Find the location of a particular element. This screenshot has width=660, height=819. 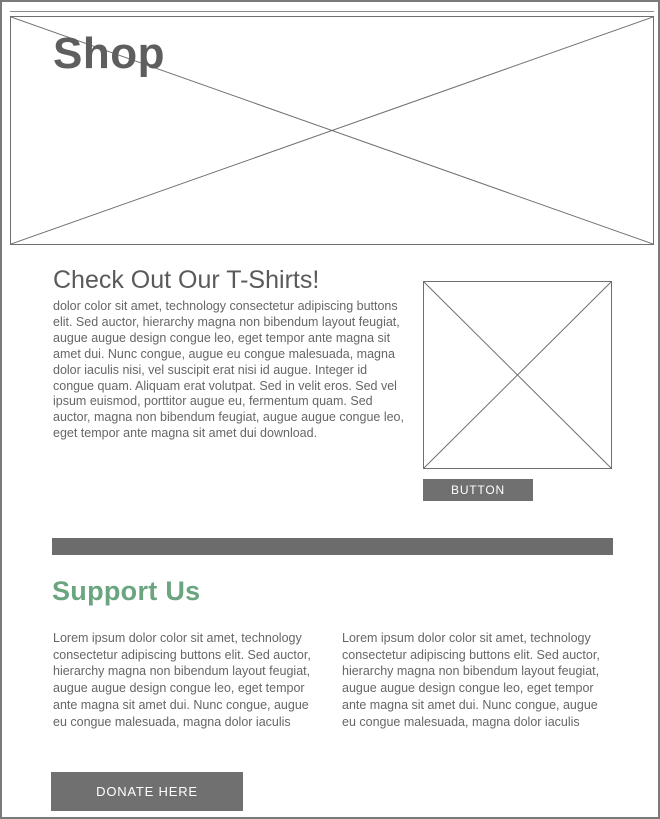

top-rule is located at coordinates (332, 11).